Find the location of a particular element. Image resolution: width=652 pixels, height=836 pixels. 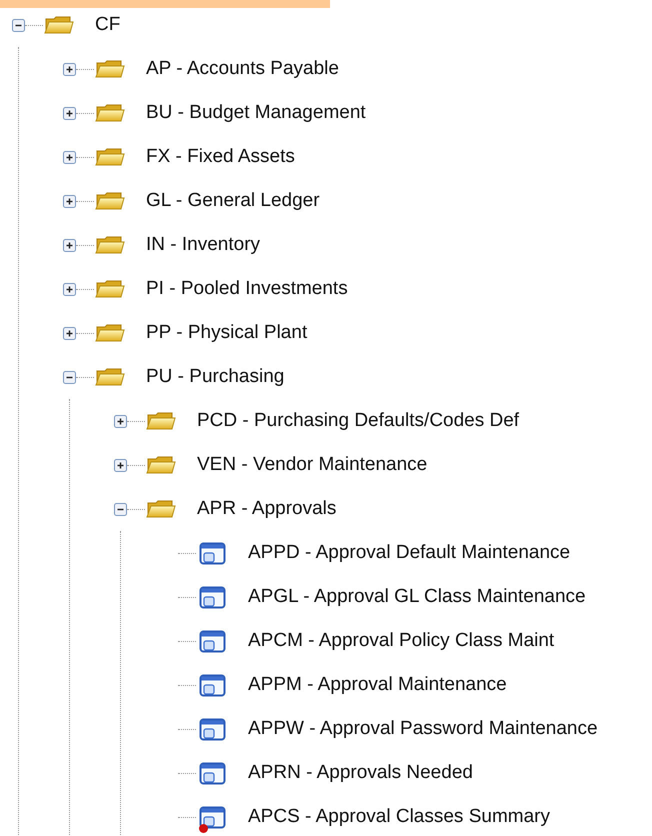

tree-item: PI - Pooled Investments is located at coordinates (247, 289).